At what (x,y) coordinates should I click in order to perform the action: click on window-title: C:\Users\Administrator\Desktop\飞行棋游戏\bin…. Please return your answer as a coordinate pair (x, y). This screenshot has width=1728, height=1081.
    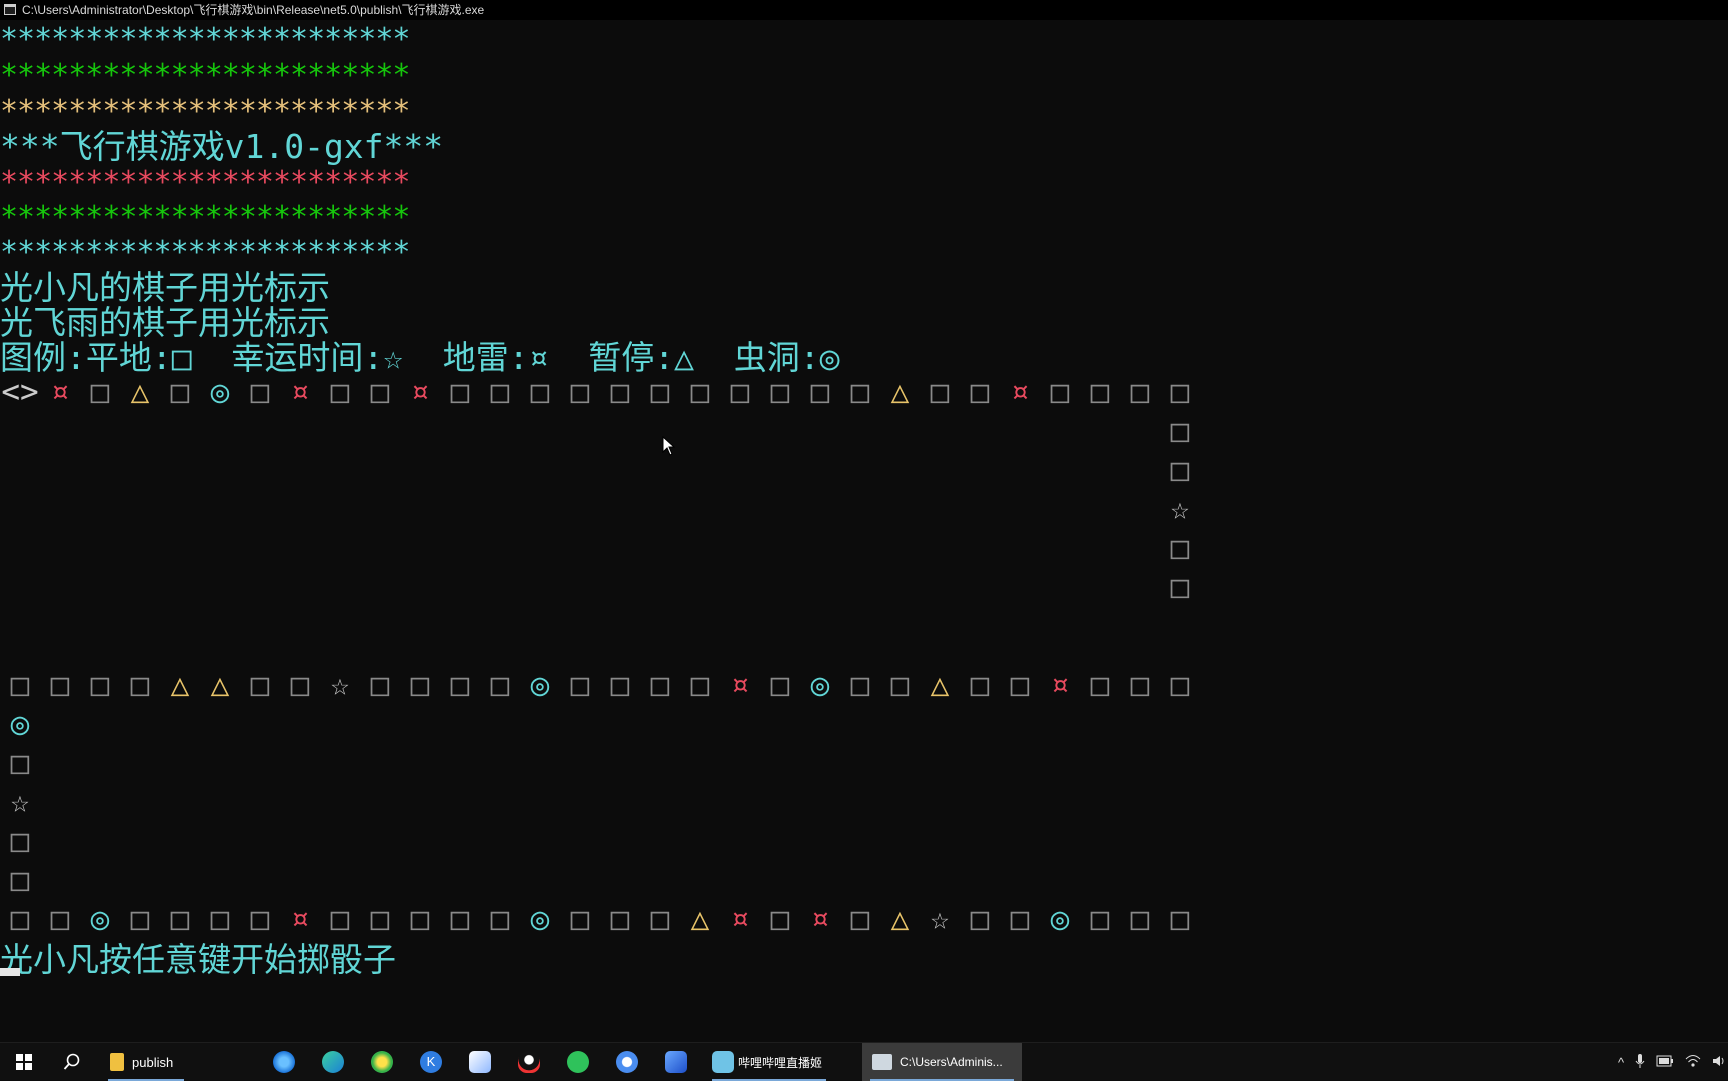
    Looking at the image, I should click on (253, 10).